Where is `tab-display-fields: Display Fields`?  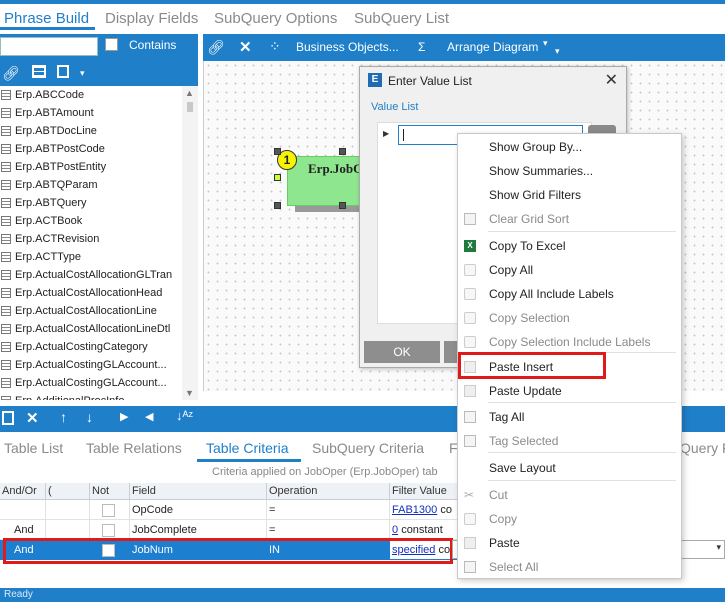
tab-display-fields: Display Fields is located at coordinates (151, 18).